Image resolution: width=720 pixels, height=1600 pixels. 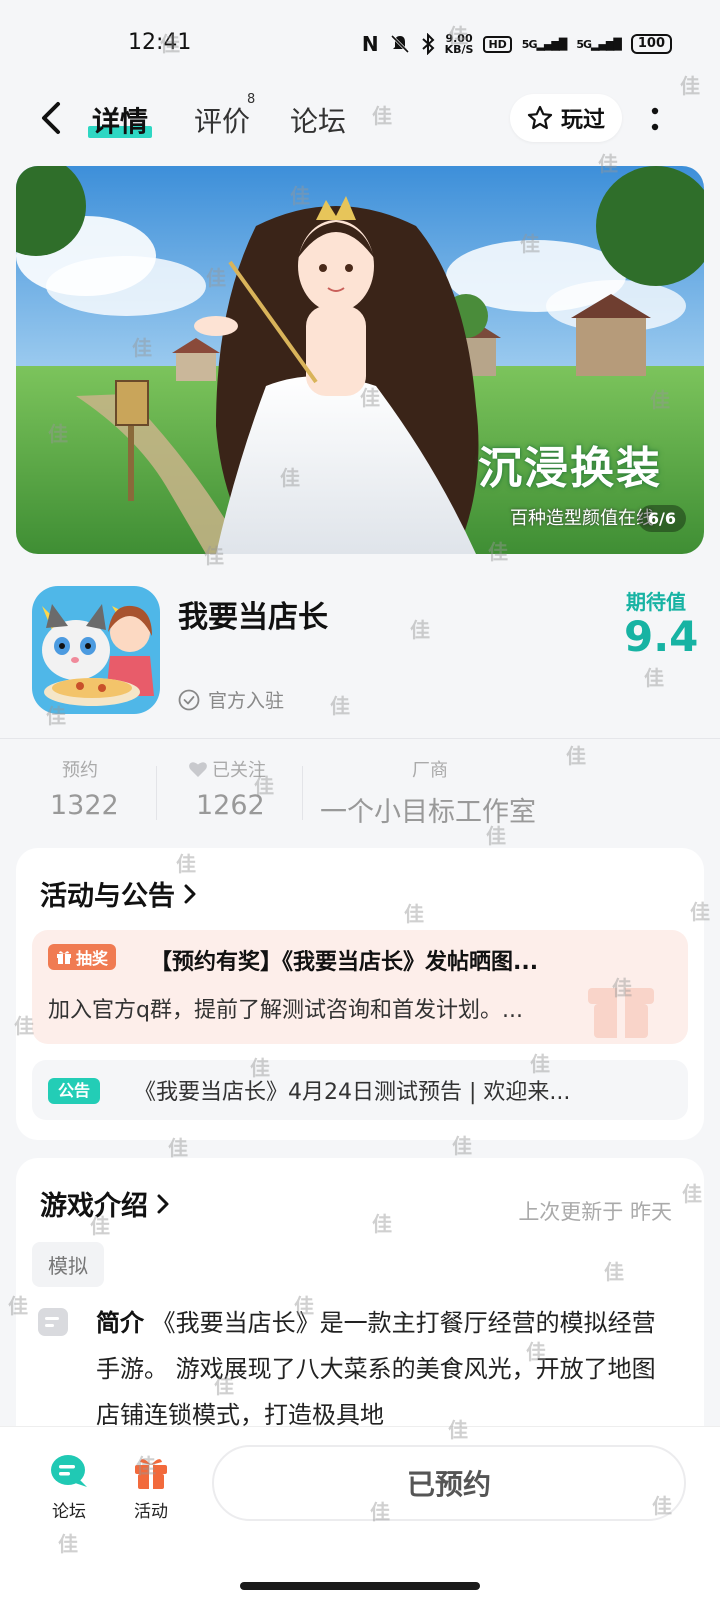 I want to click on genre-tag: 模拟, so click(x=68, y=1264).